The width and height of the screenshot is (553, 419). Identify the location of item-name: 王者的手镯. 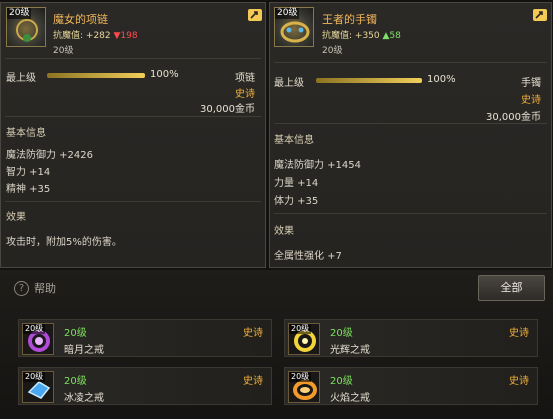
(349, 19).